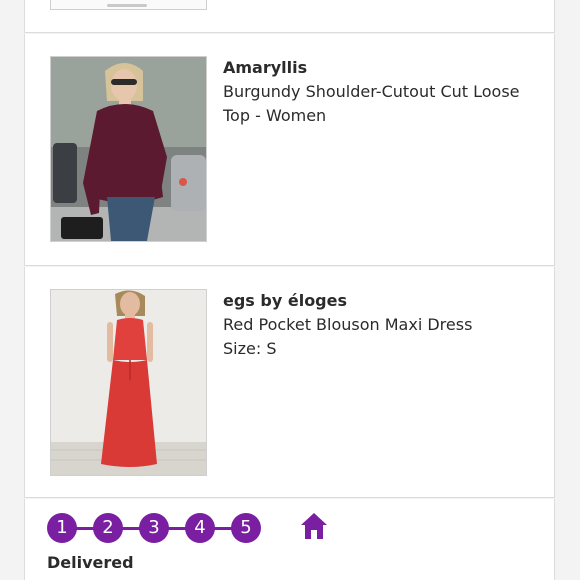 The image size is (580, 580). What do you see at coordinates (383, 68) in the screenshot?
I see `item-brand: Amaryllis` at bounding box center [383, 68].